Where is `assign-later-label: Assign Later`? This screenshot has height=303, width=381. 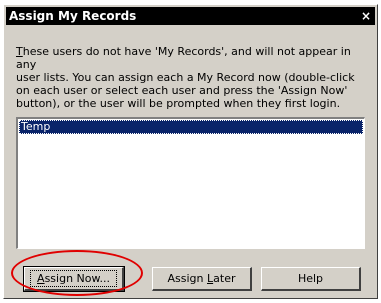
assign-later-label: Assign Later is located at coordinates (201, 278).